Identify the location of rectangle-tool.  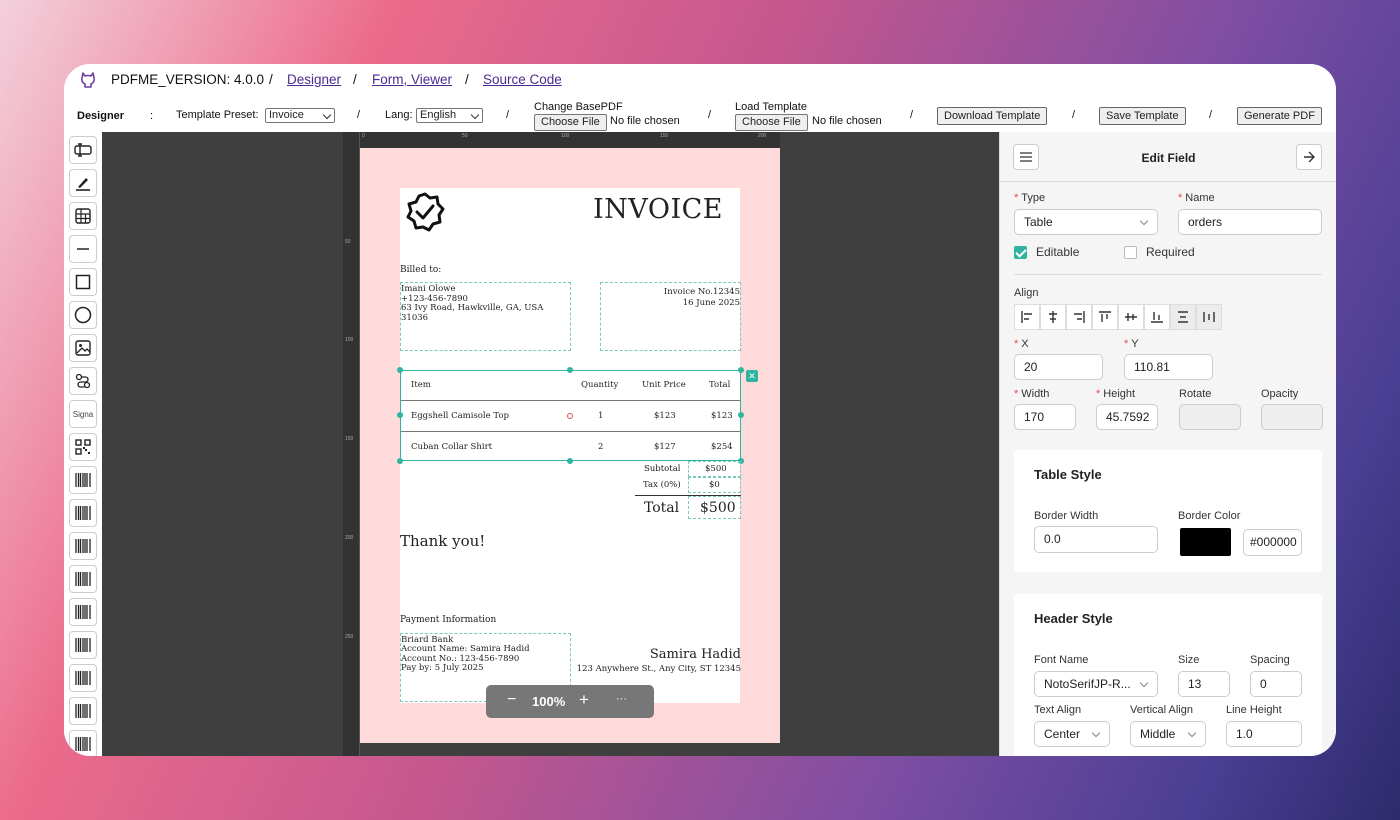
(83, 282).